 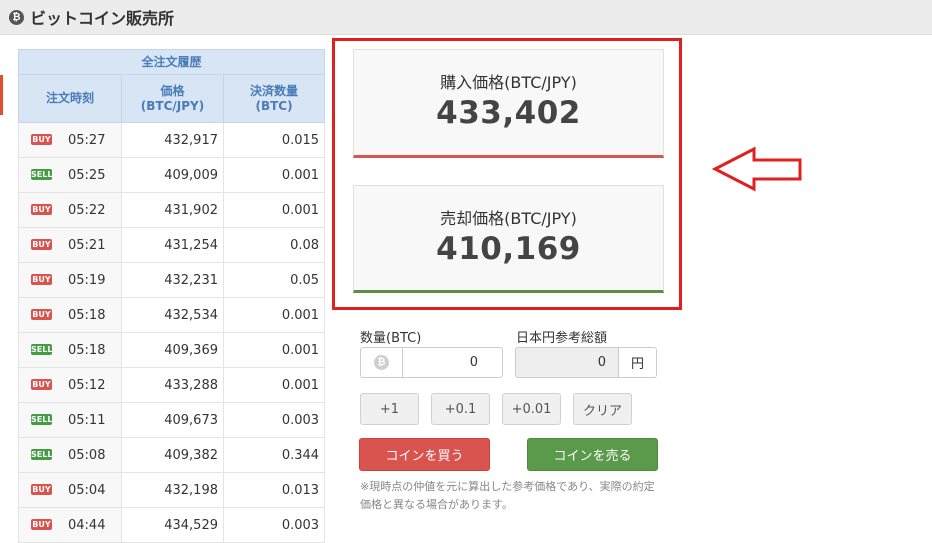 I want to click on order-time: 05:22, so click(x=87, y=210).